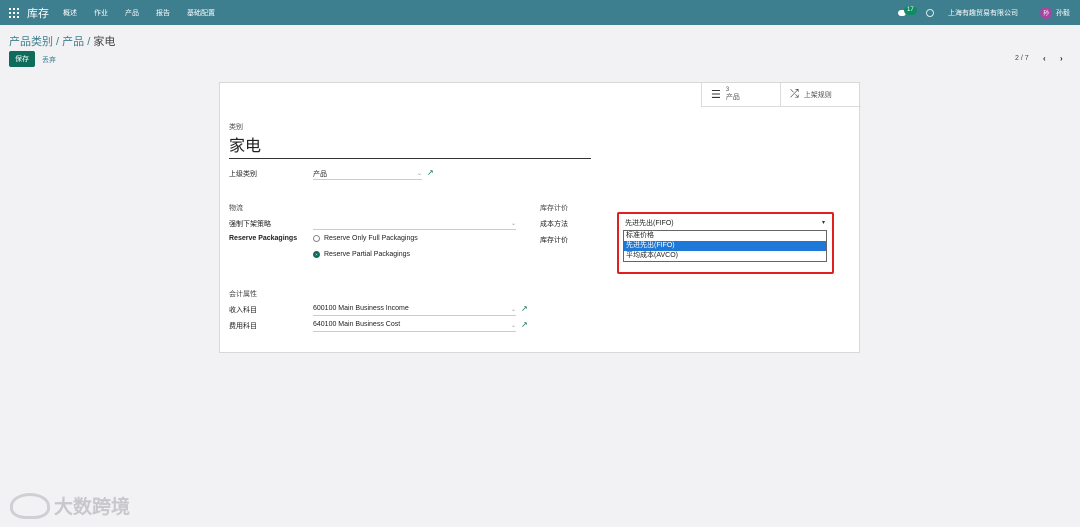 The image size is (1080, 527). I want to click on cost-method-value: 先进先出(FIFO), so click(649, 223).